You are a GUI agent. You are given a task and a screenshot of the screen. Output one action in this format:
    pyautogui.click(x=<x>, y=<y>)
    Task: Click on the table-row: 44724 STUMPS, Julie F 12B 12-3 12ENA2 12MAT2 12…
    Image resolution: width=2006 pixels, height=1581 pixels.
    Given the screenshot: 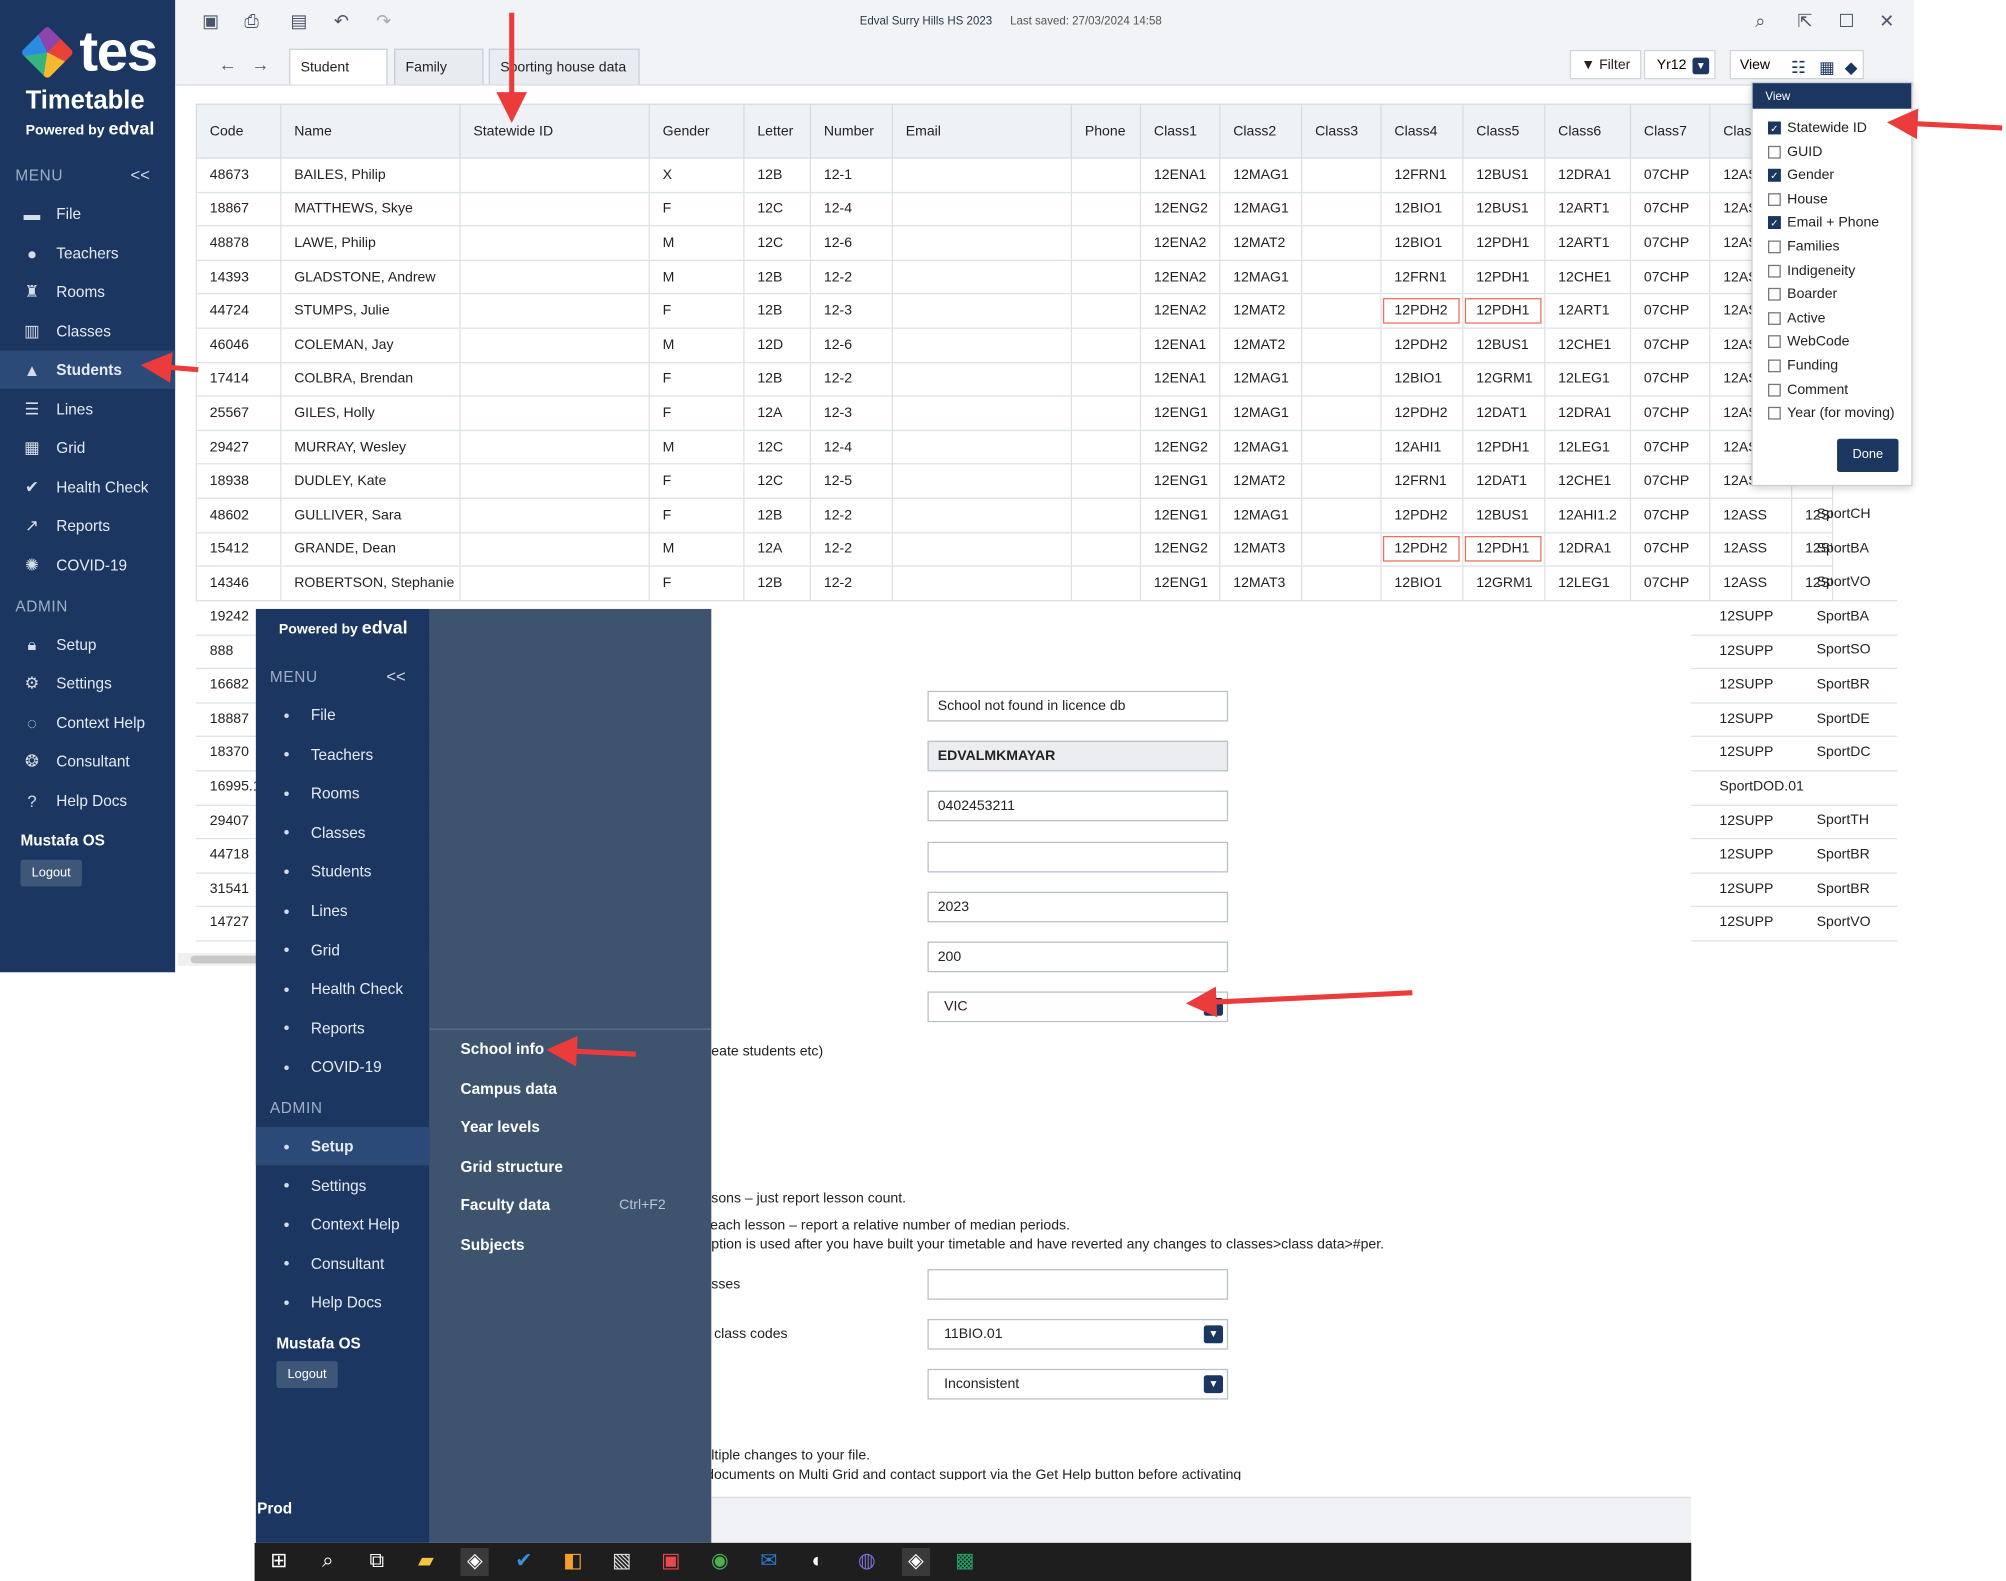 What is the action you would take?
    pyautogui.click(x=1014, y=311)
    